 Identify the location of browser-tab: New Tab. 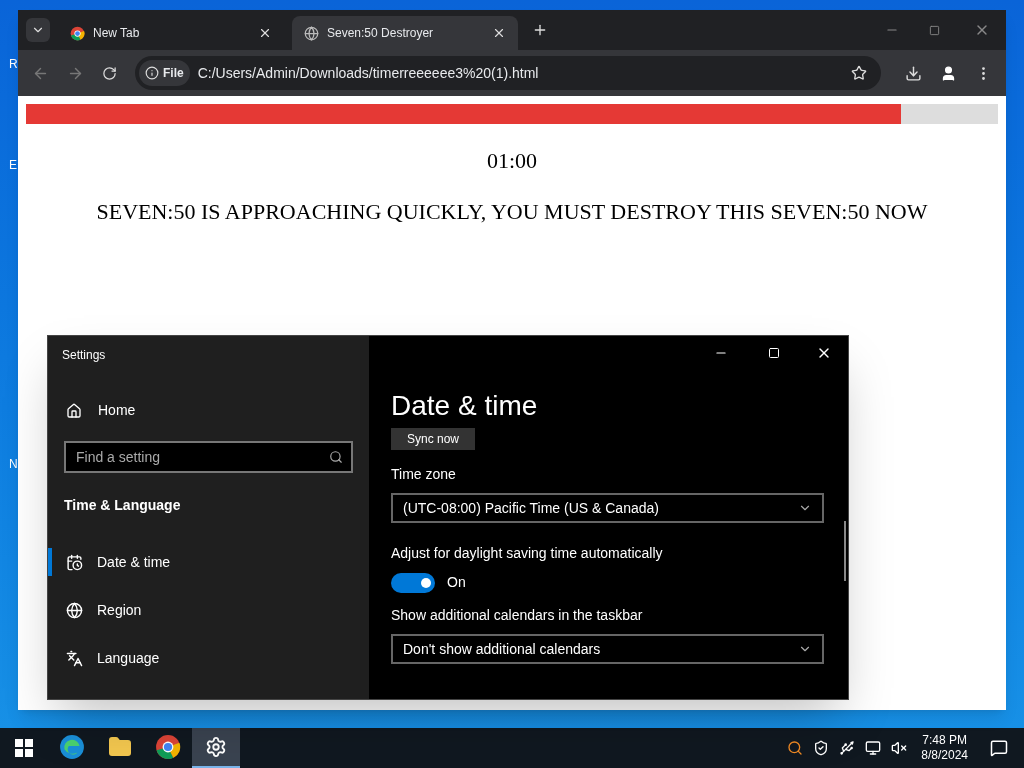
(171, 33).